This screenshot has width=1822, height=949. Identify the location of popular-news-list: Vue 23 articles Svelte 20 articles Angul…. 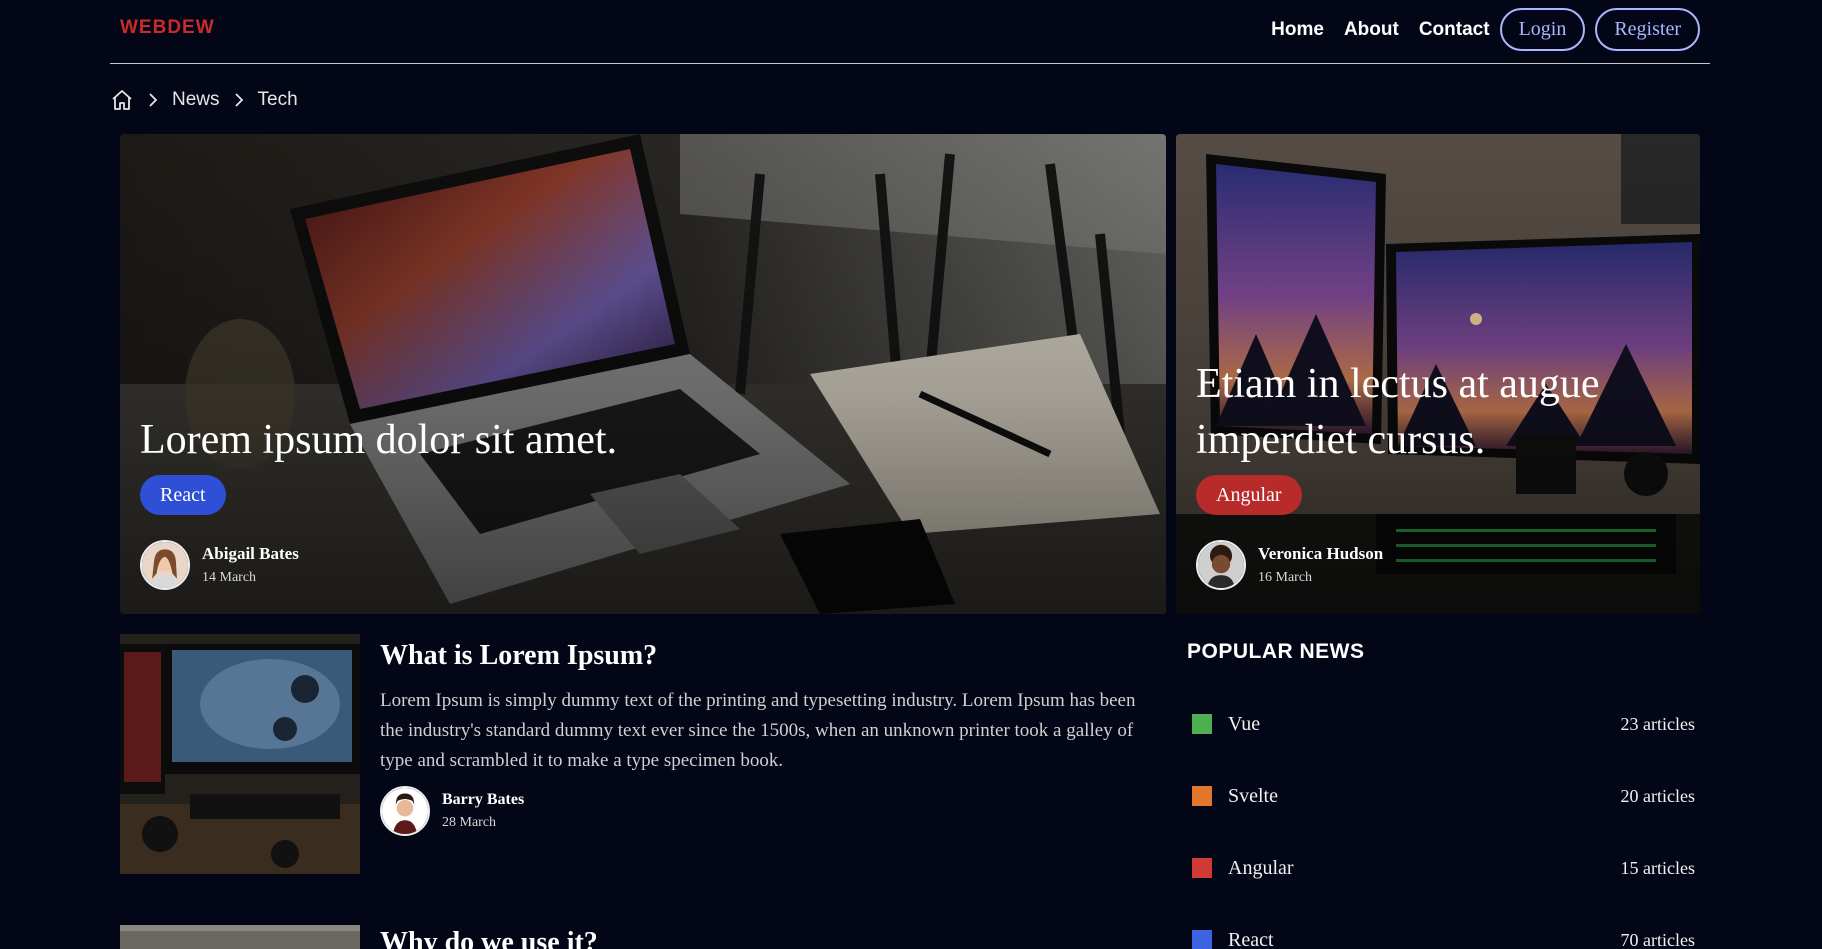
(1441, 818).